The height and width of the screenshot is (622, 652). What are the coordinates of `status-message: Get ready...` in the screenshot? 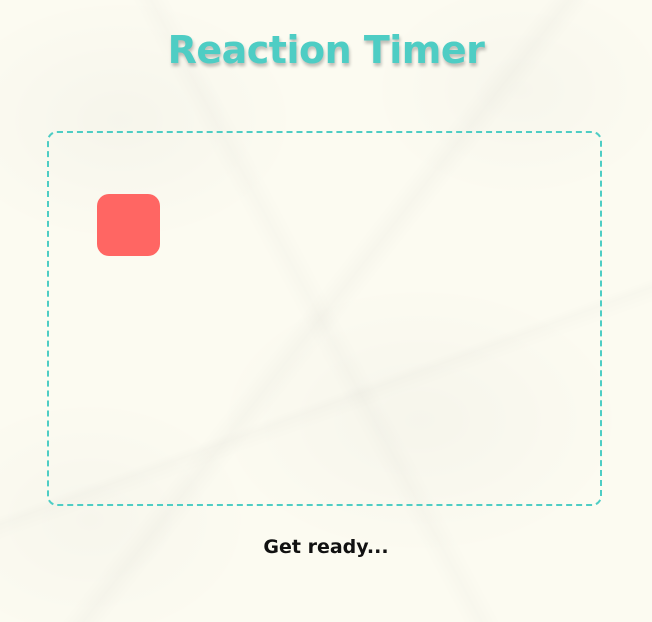 It's located at (326, 547).